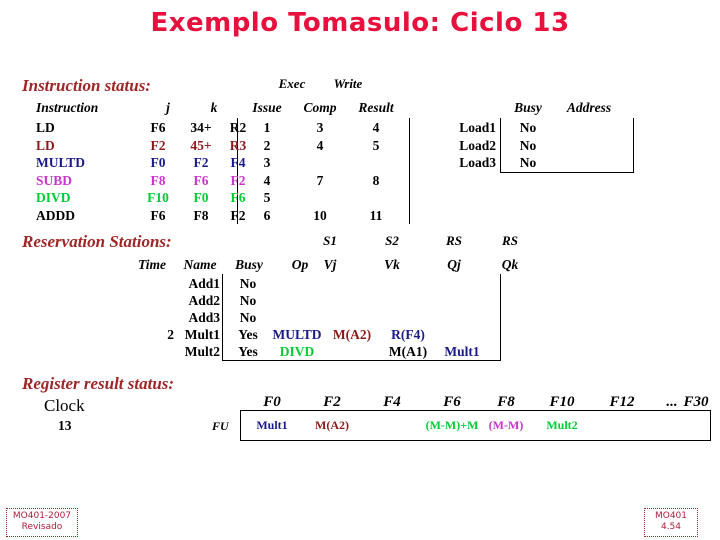  What do you see at coordinates (510, 240) in the screenshot?
I see `reservation-stations-rsk-group-header: RS` at bounding box center [510, 240].